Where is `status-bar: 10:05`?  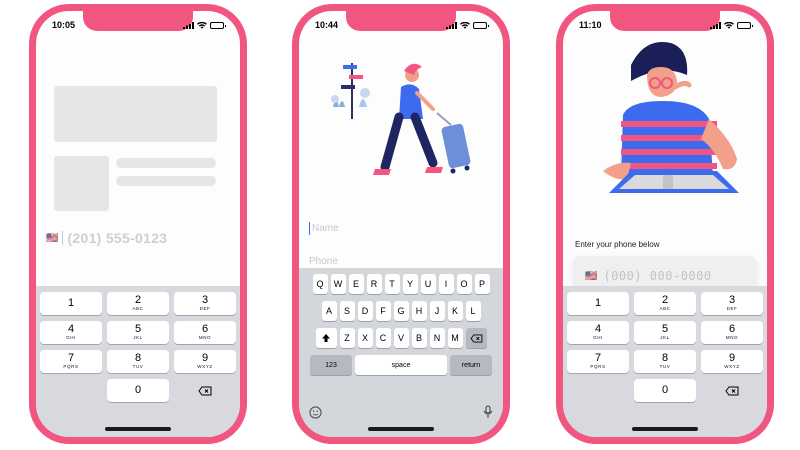 status-bar: 10:05 is located at coordinates (138, 25).